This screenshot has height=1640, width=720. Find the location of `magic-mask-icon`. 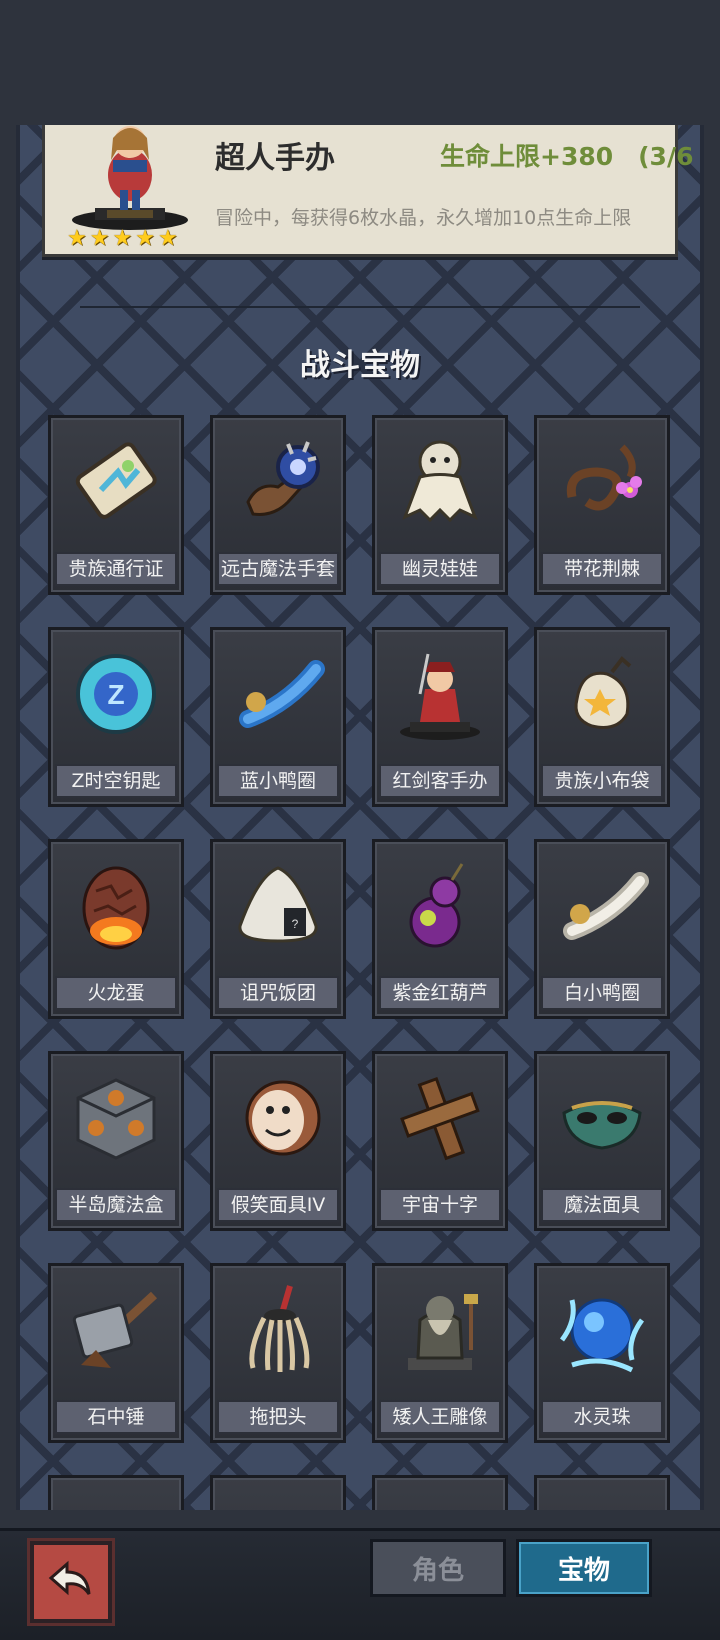

magic-mask-icon is located at coordinates (602, 1118).